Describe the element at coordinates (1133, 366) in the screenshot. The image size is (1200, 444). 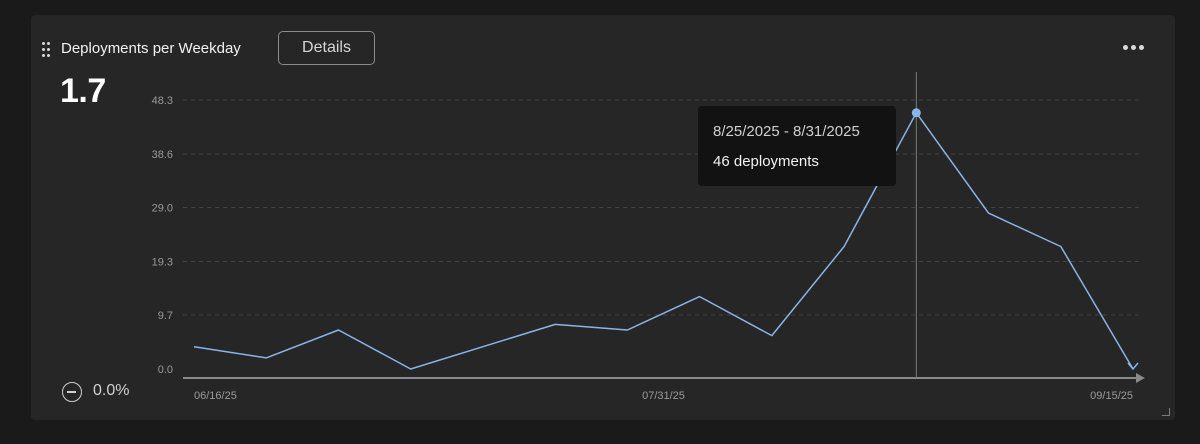
I see `line-end-arrow-icon` at that location.